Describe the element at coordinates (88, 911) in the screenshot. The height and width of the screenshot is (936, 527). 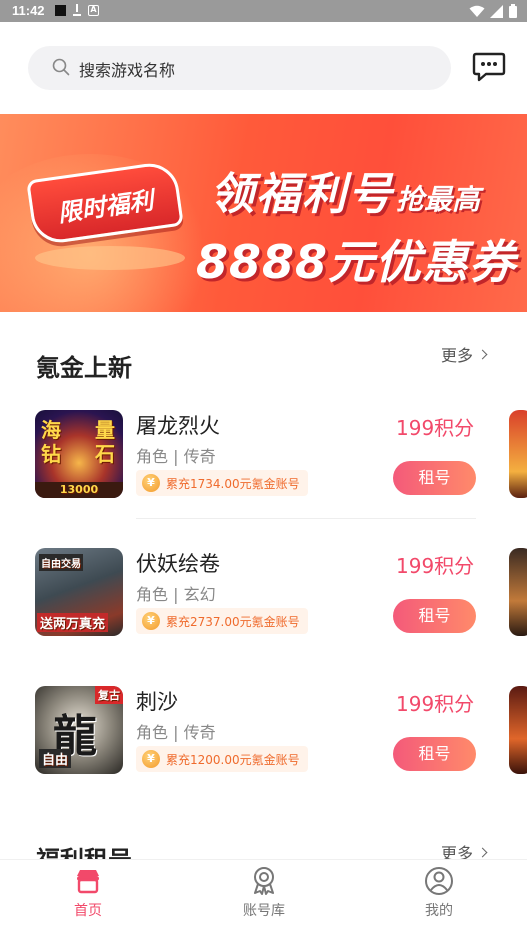
I see `tab-label: 首页` at that location.